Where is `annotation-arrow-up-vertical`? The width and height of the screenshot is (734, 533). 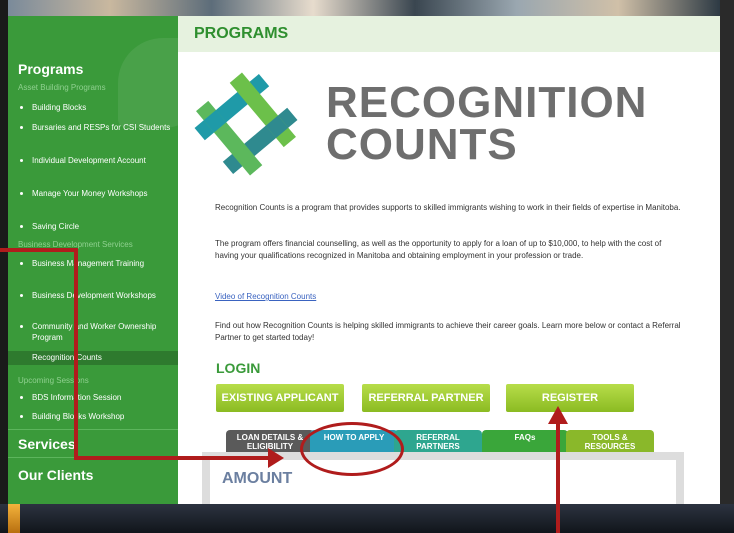
annotation-arrow-up-vertical is located at coordinates (558, 477).